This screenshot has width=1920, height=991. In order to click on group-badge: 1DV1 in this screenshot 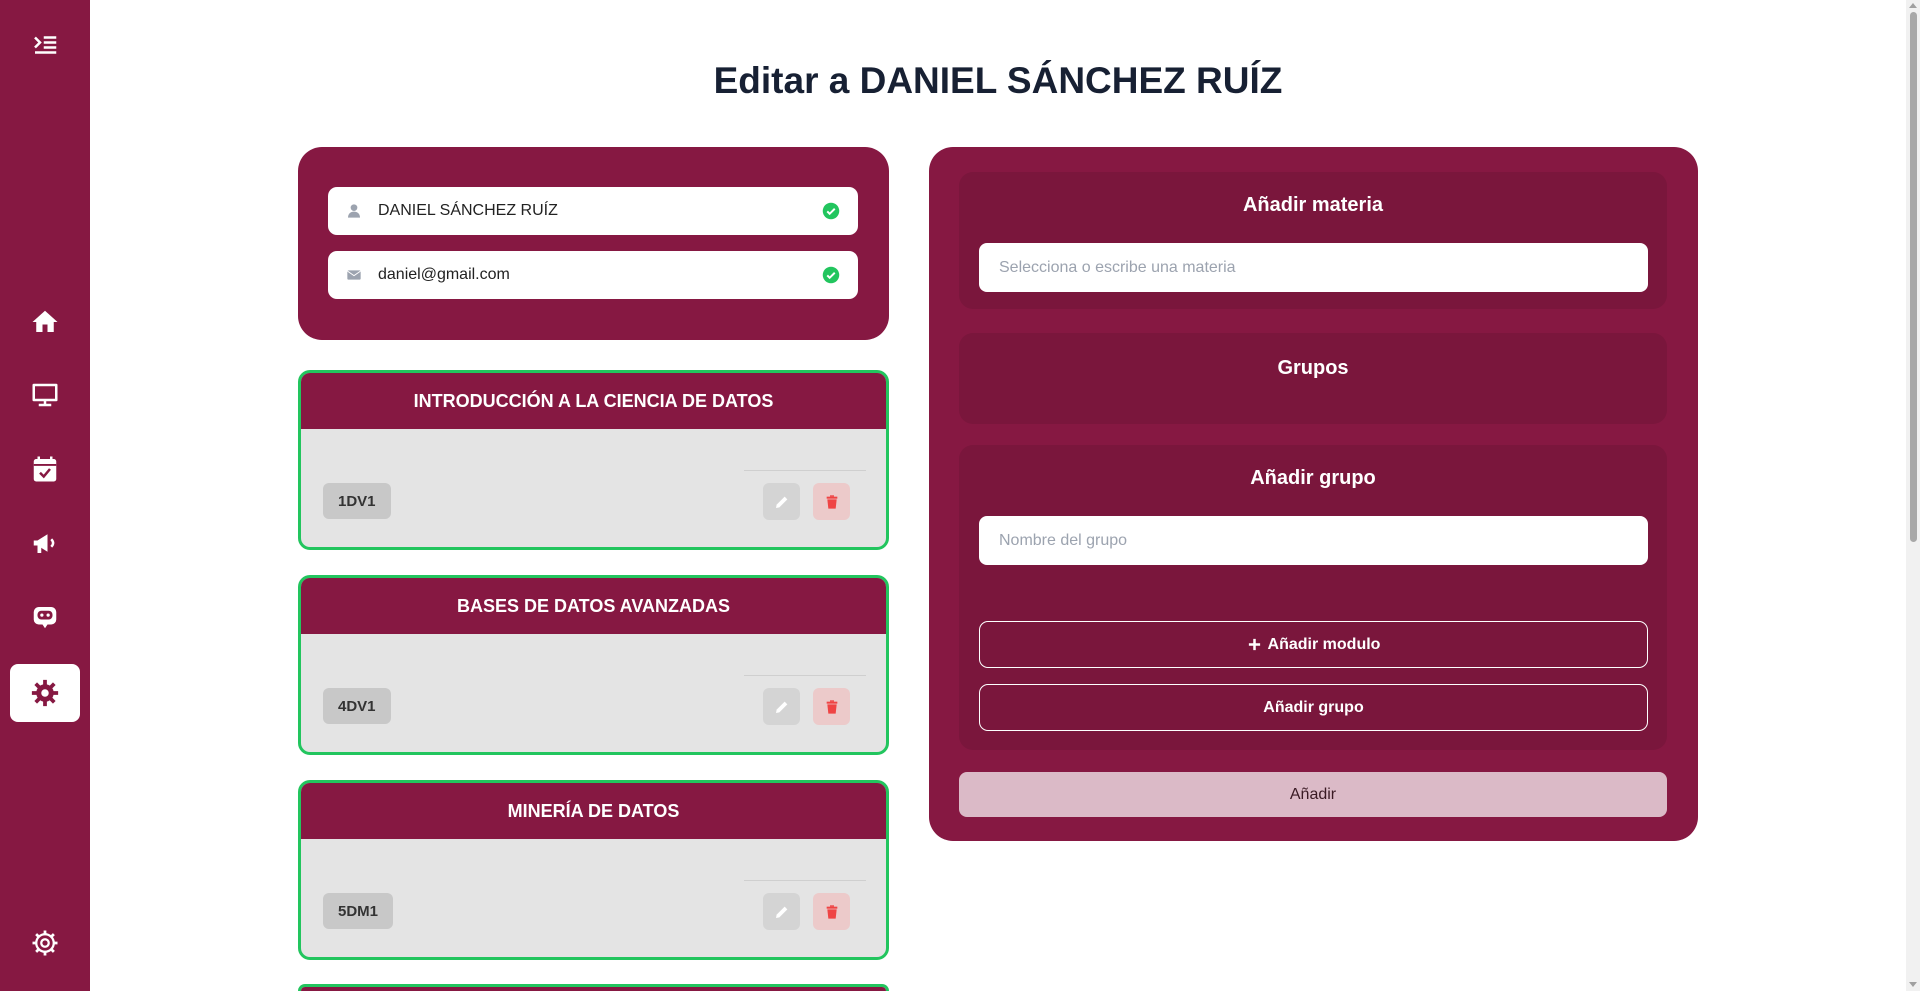, I will do `click(357, 501)`.